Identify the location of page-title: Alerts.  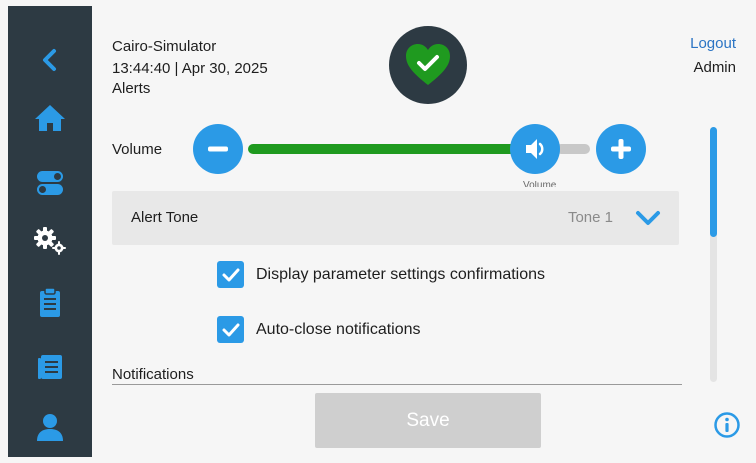
(131, 88).